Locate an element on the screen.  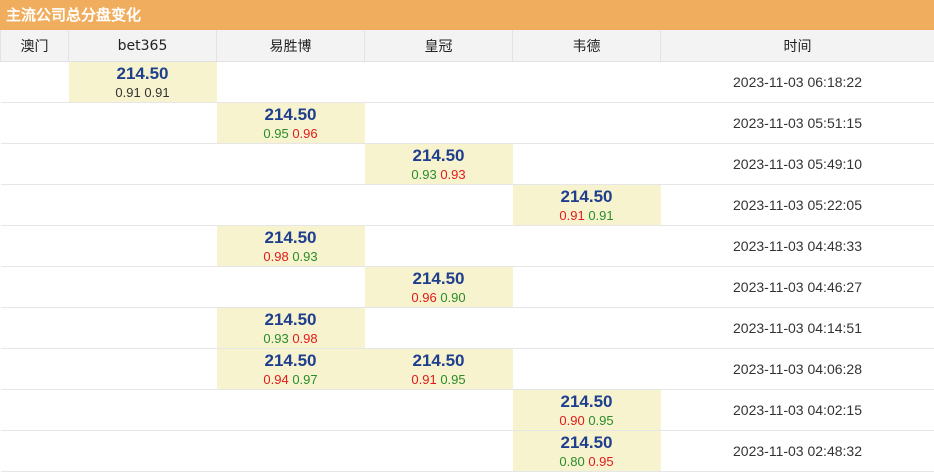
change-time: 2023-11-03 04:14:51 is located at coordinates (797, 328).